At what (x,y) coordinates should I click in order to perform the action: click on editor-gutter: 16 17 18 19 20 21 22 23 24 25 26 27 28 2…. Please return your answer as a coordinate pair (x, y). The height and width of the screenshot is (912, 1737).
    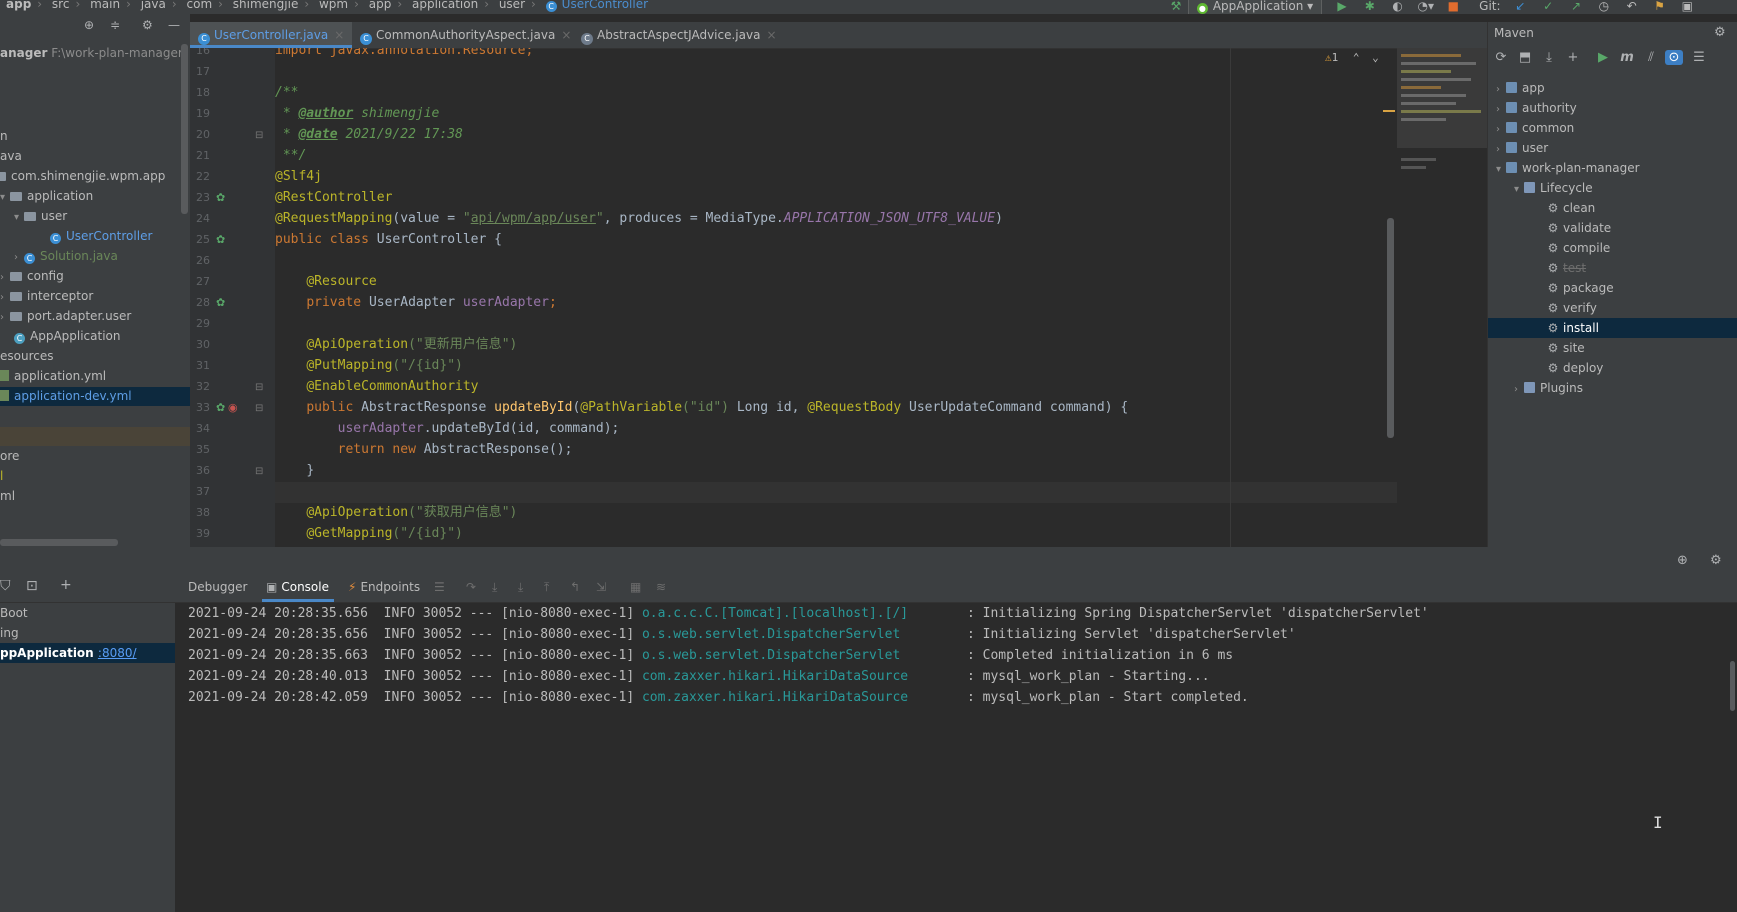
    Looking at the image, I should click on (232, 297).